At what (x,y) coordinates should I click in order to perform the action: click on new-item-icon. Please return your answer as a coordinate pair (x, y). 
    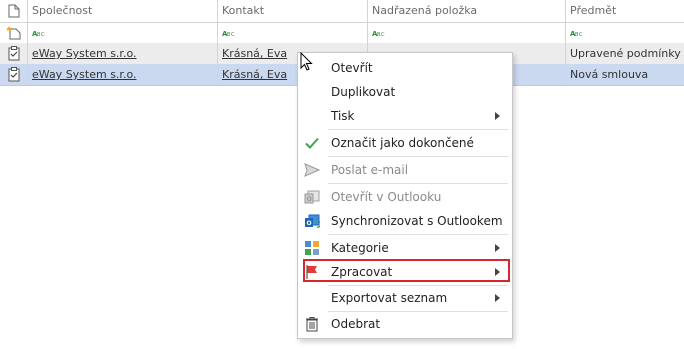
    Looking at the image, I should click on (12, 32).